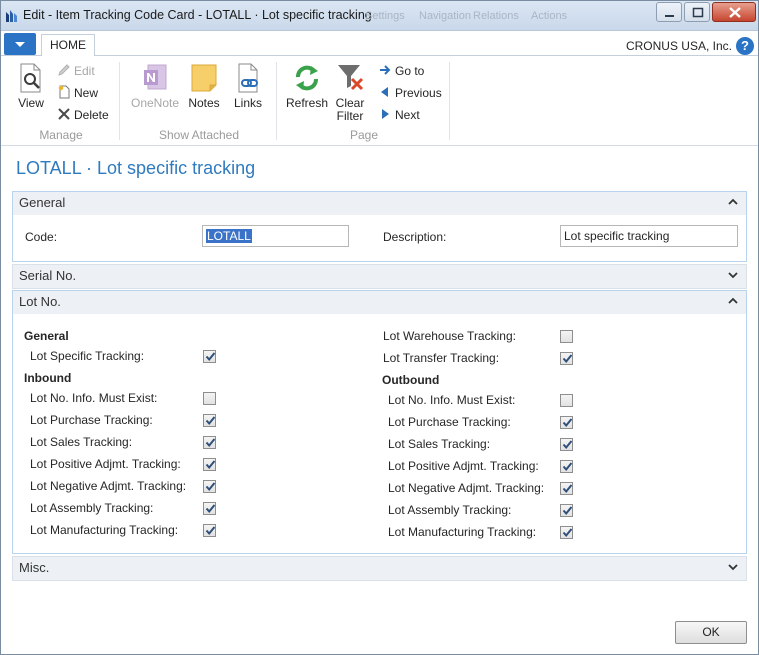  I want to click on minimize-button, so click(669, 12).